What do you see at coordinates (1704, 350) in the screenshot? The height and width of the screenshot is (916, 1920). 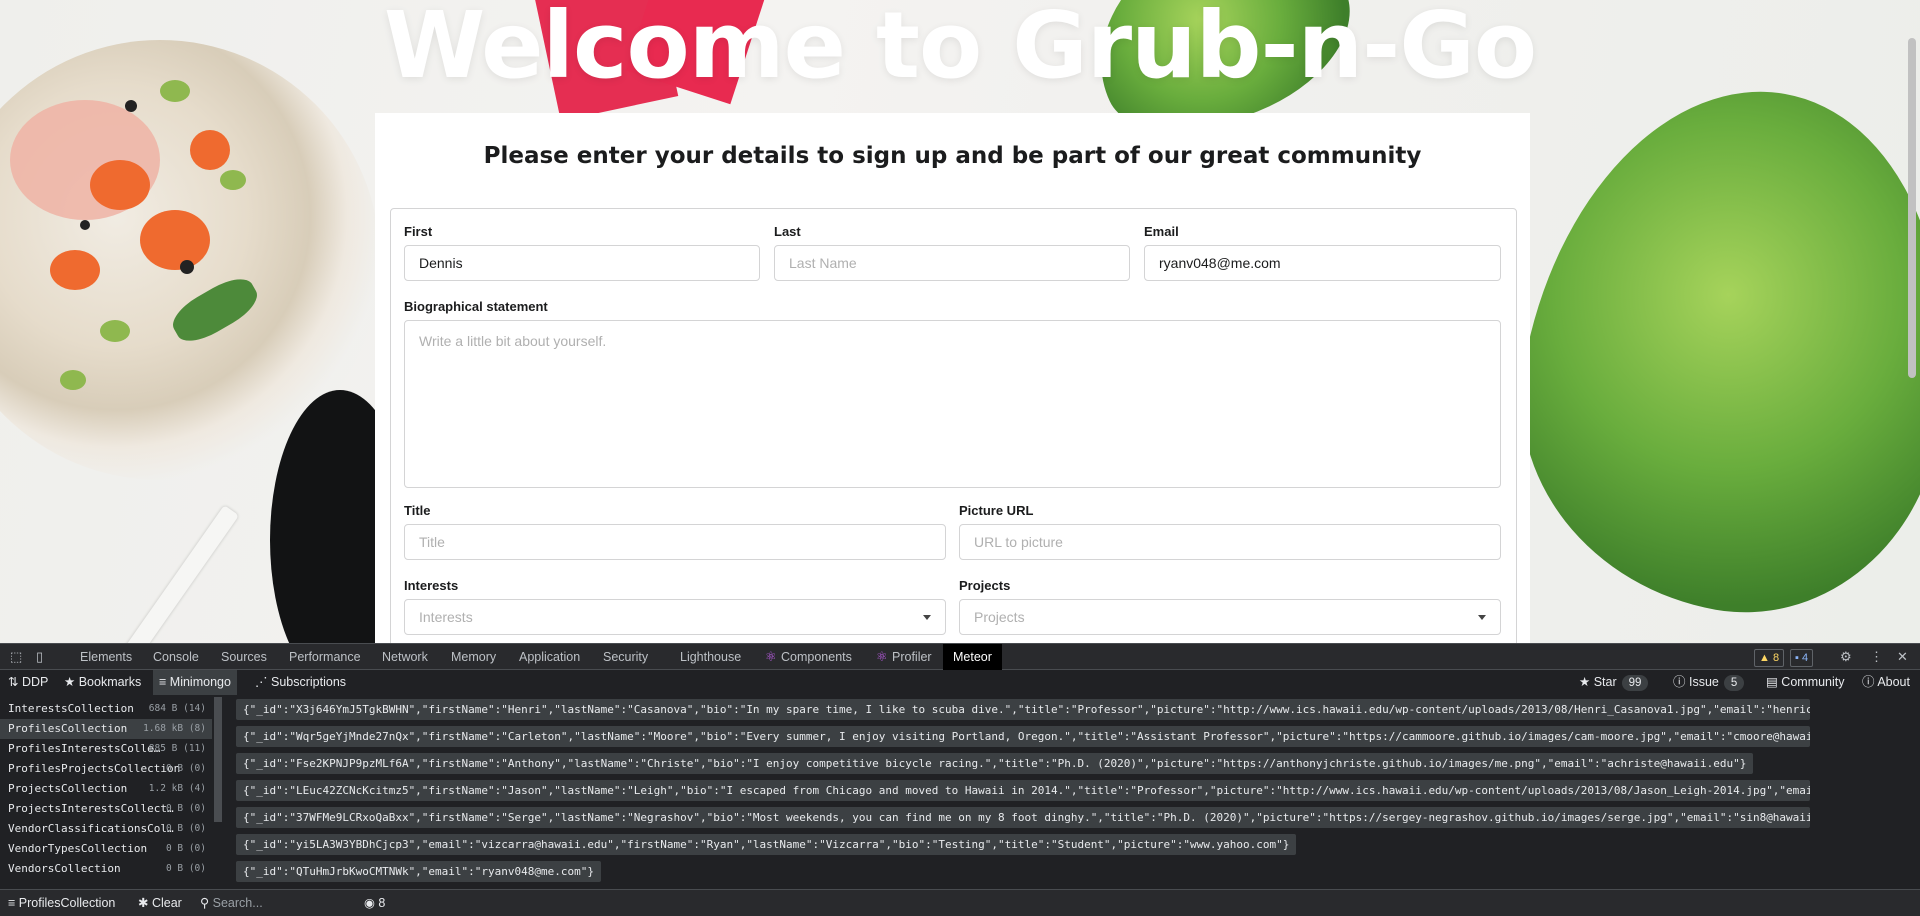 I see `monstera-leaf-image` at bounding box center [1704, 350].